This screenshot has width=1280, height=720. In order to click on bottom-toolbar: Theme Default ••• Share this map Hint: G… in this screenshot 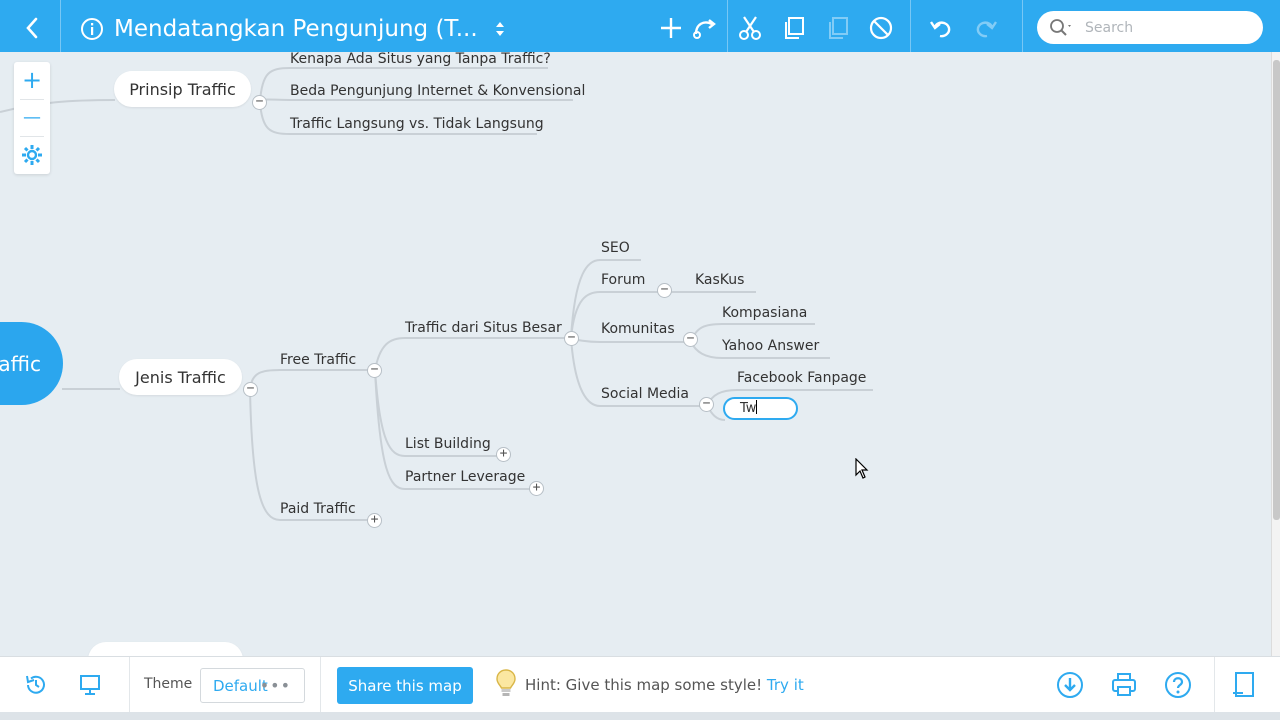, I will do `click(640, 684)`.